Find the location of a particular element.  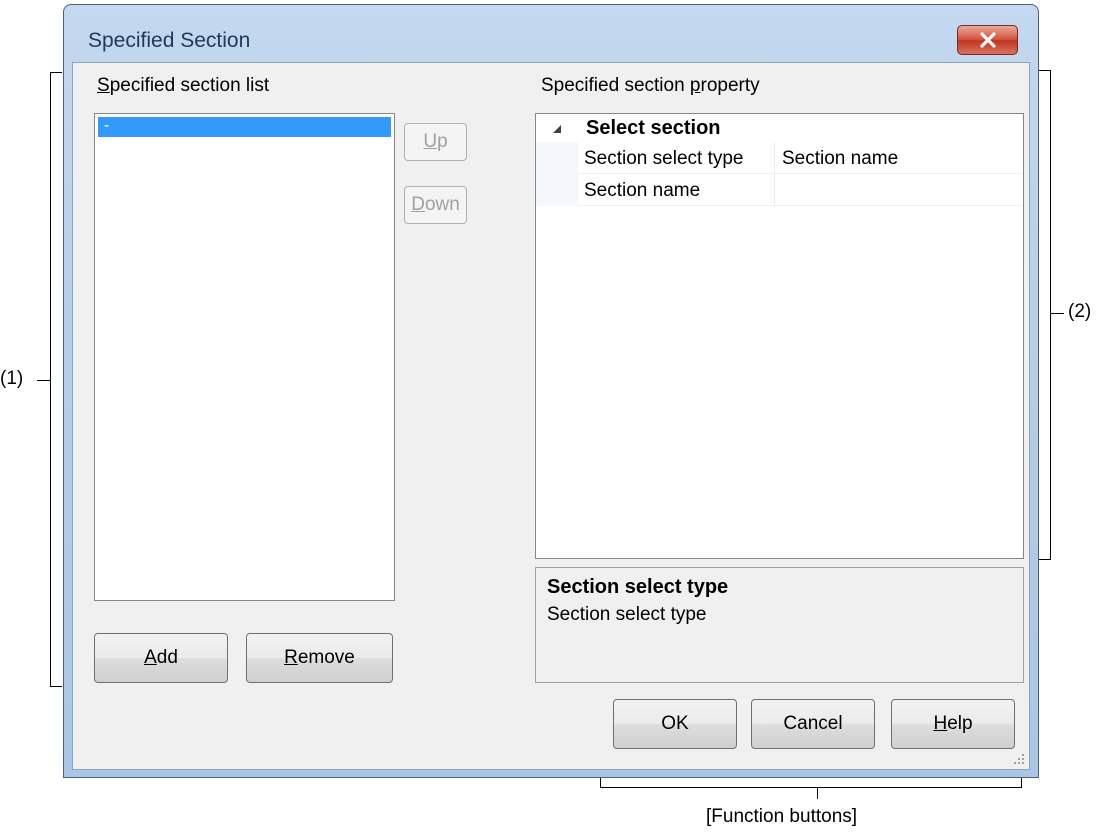

category-label: Select section is located at coordinates (653, 128).